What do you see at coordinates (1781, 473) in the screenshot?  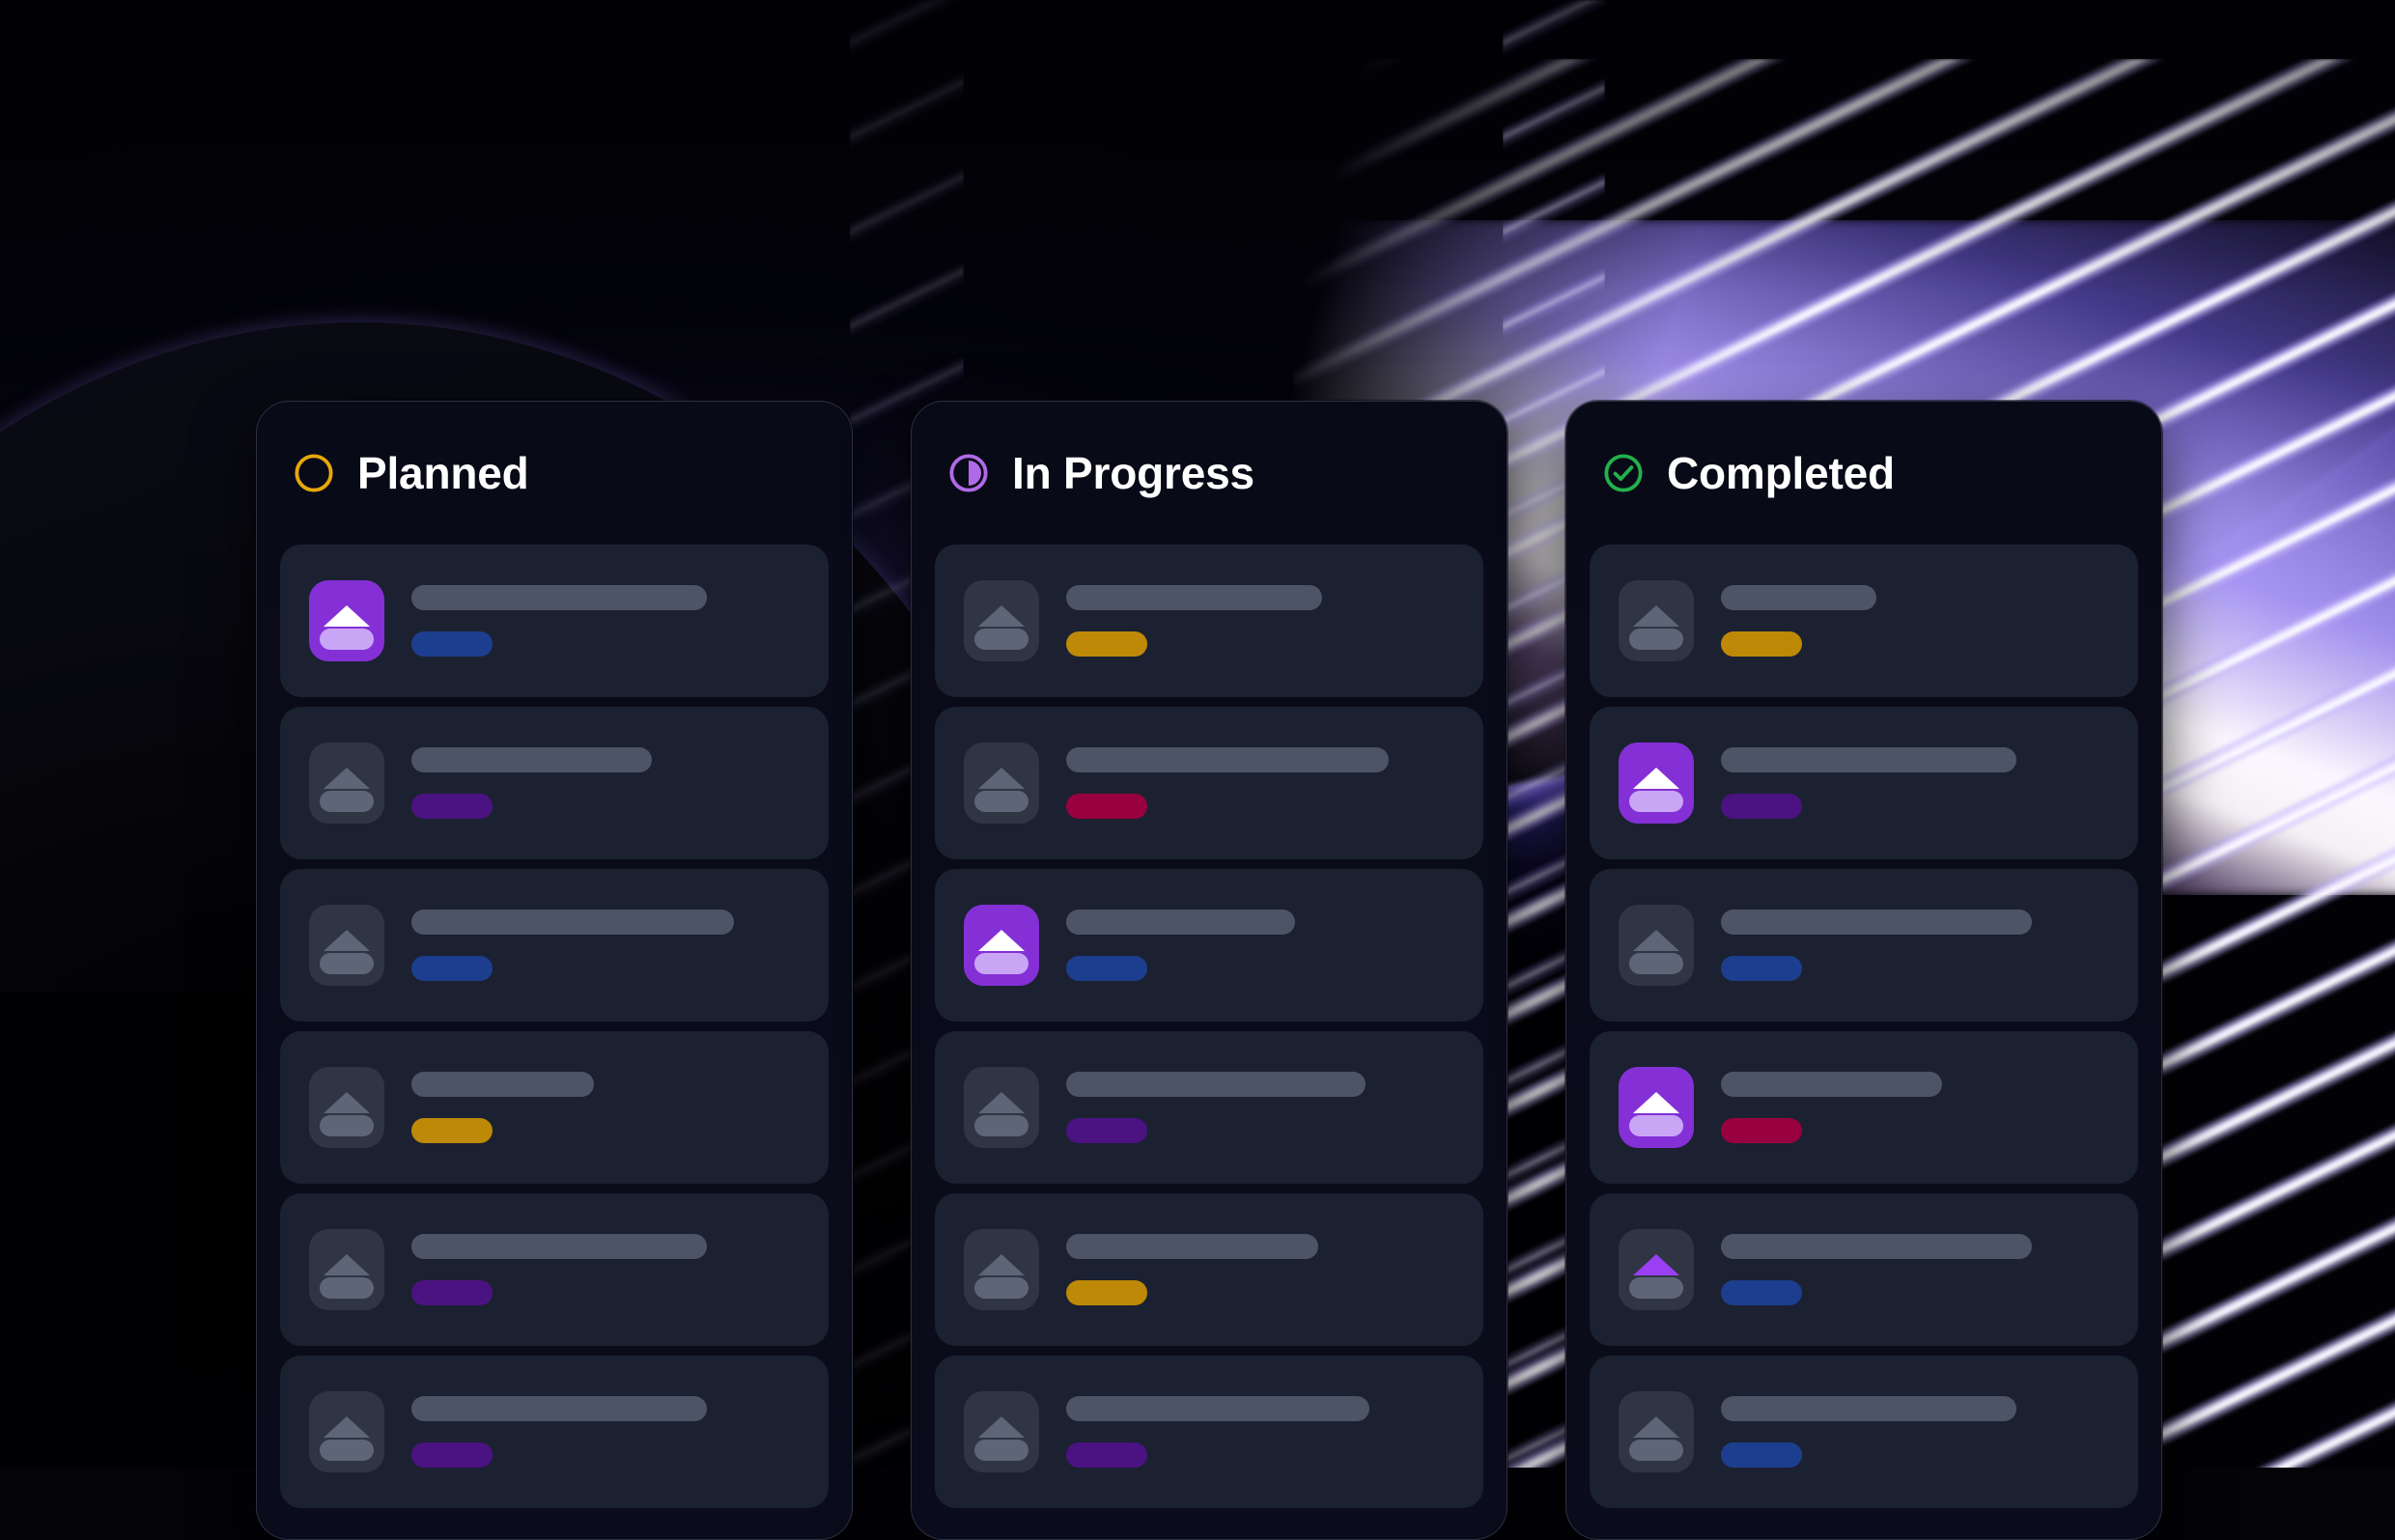 I see `column-title: Completed` at bounding box center [1781, 473].